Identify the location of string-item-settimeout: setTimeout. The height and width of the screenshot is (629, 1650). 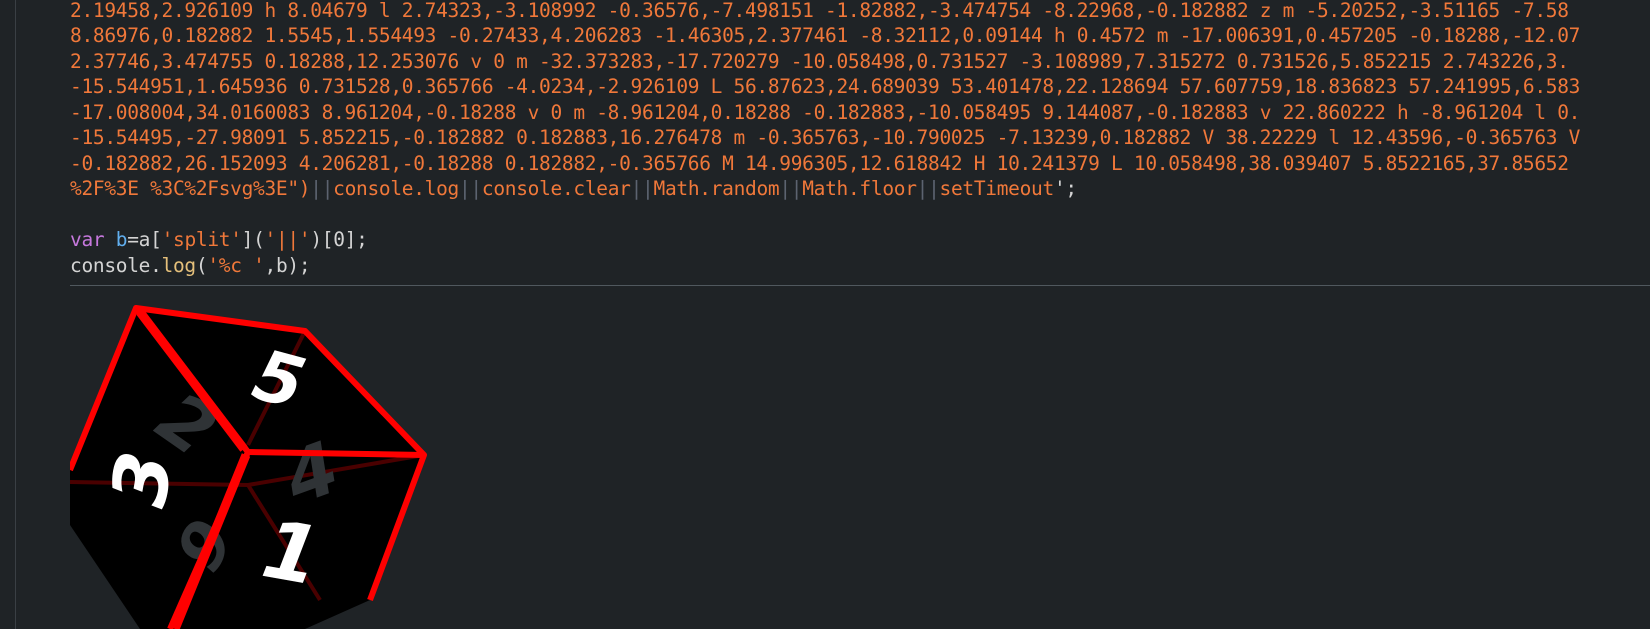
(997, 188).